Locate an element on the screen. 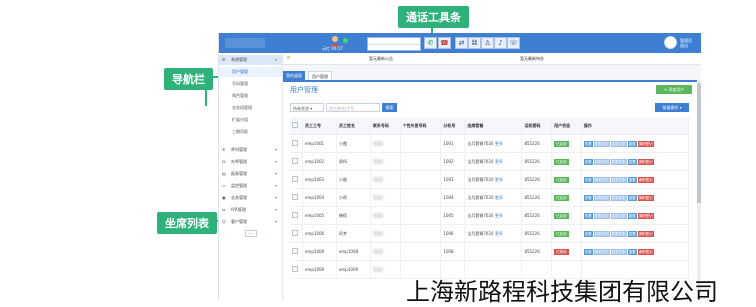 The height and width of the screenshot is (307, 756). user-avatar is located at coordinates (670, 42).